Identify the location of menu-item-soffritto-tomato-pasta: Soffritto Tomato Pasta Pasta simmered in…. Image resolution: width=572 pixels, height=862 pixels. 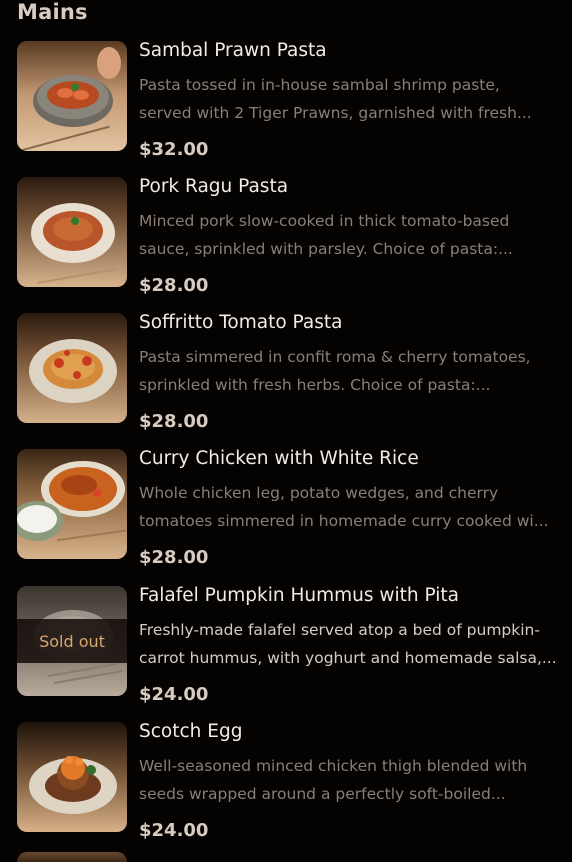
(286, 376).